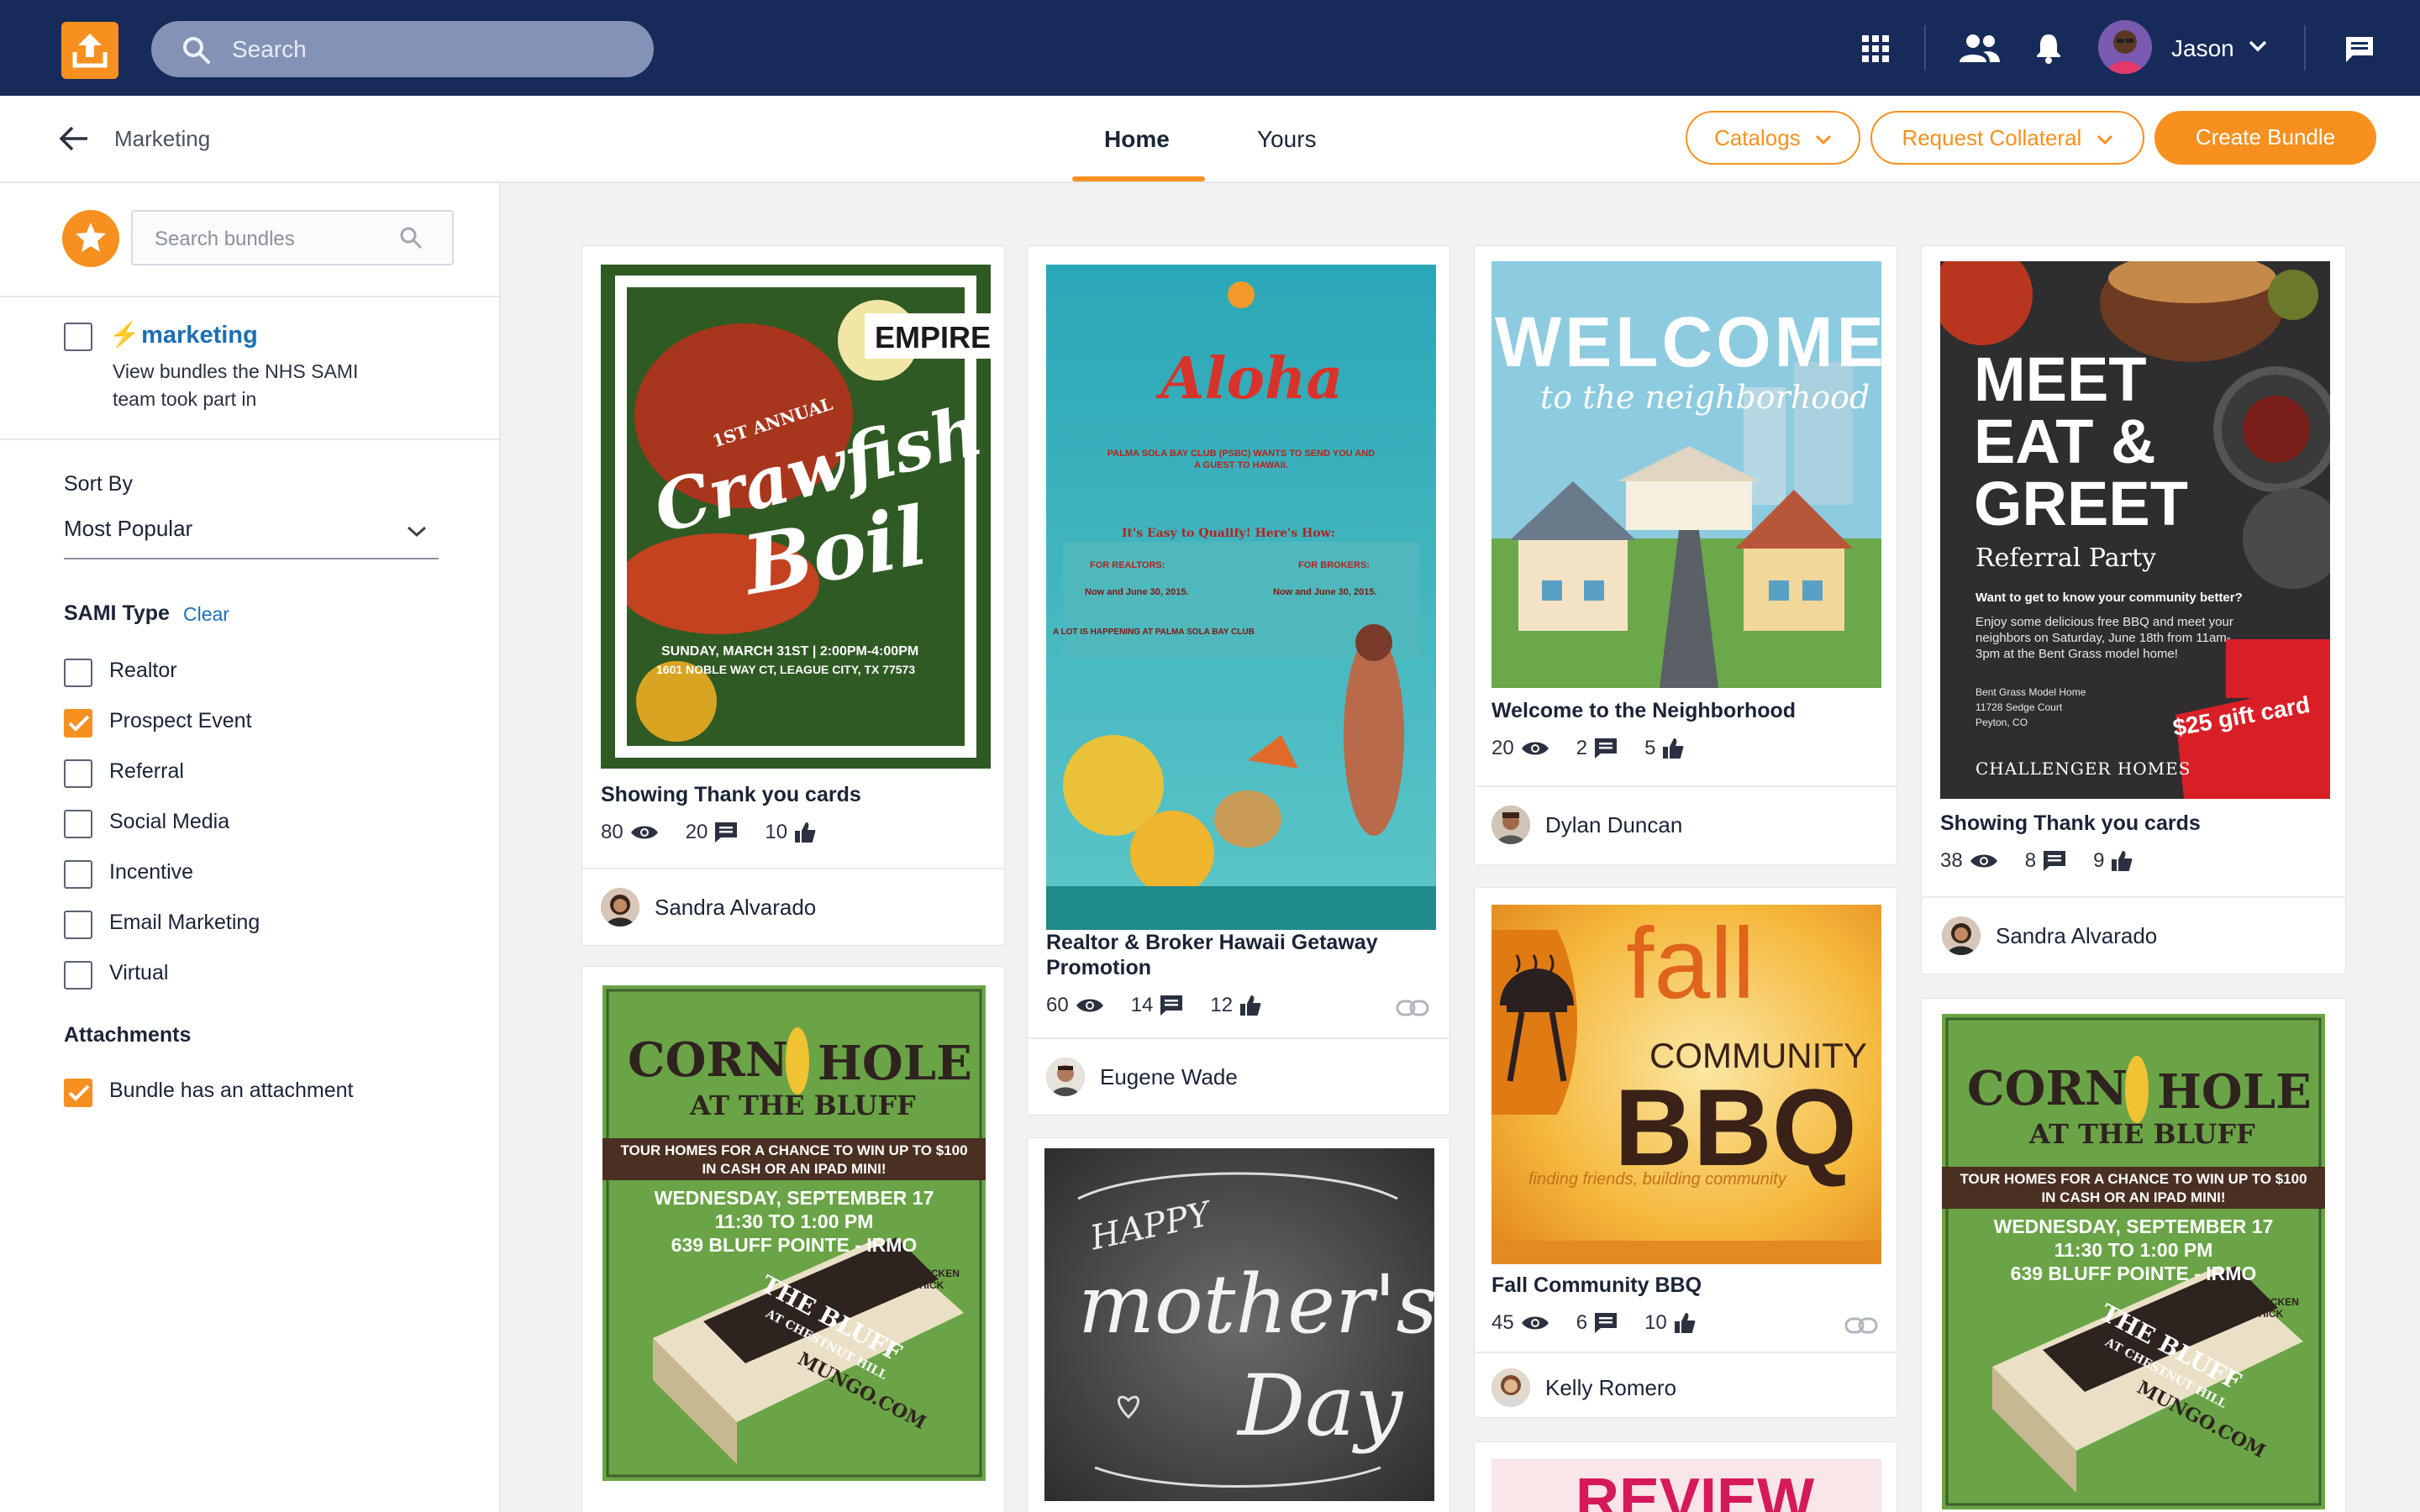 This screenshot has height=1512, width=2420. What do you see at coordinates (790, 651) in the screenshot?
I see `poster-text: SUNDAY, MARCH 31ST | 2:00PM-4:00PM` at bounding box center [790, 651].